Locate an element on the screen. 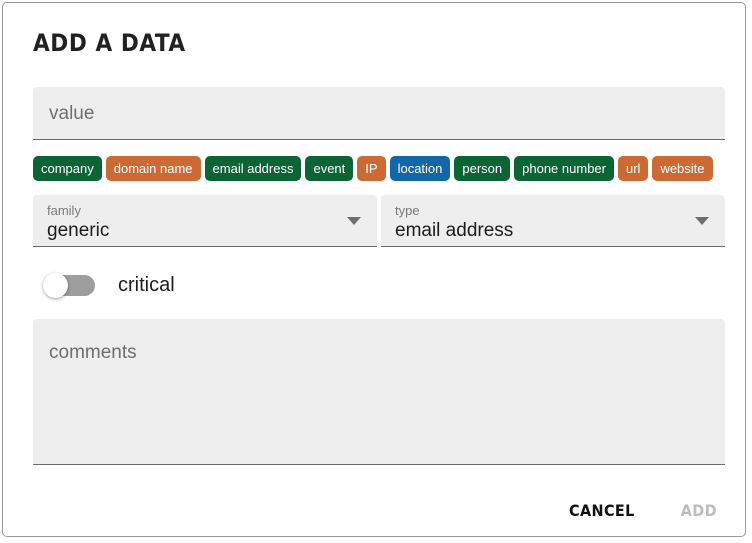 This screenshot has height=543, width=752. dialog-footer: CANCEL ADD is located at coordinates (643, 510).